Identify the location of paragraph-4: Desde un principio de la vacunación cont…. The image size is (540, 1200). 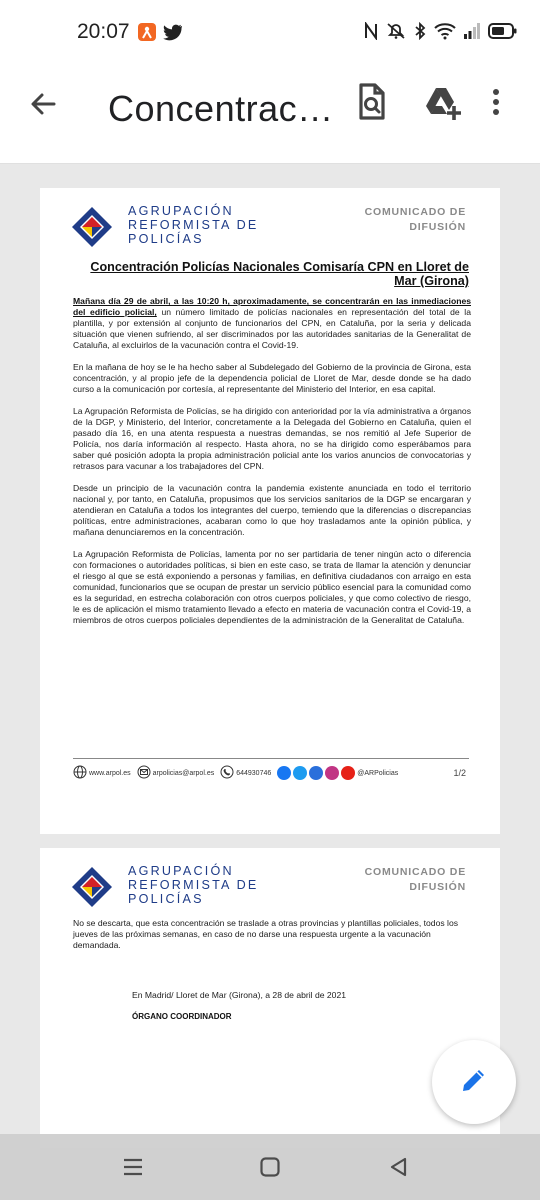
(272, 510).